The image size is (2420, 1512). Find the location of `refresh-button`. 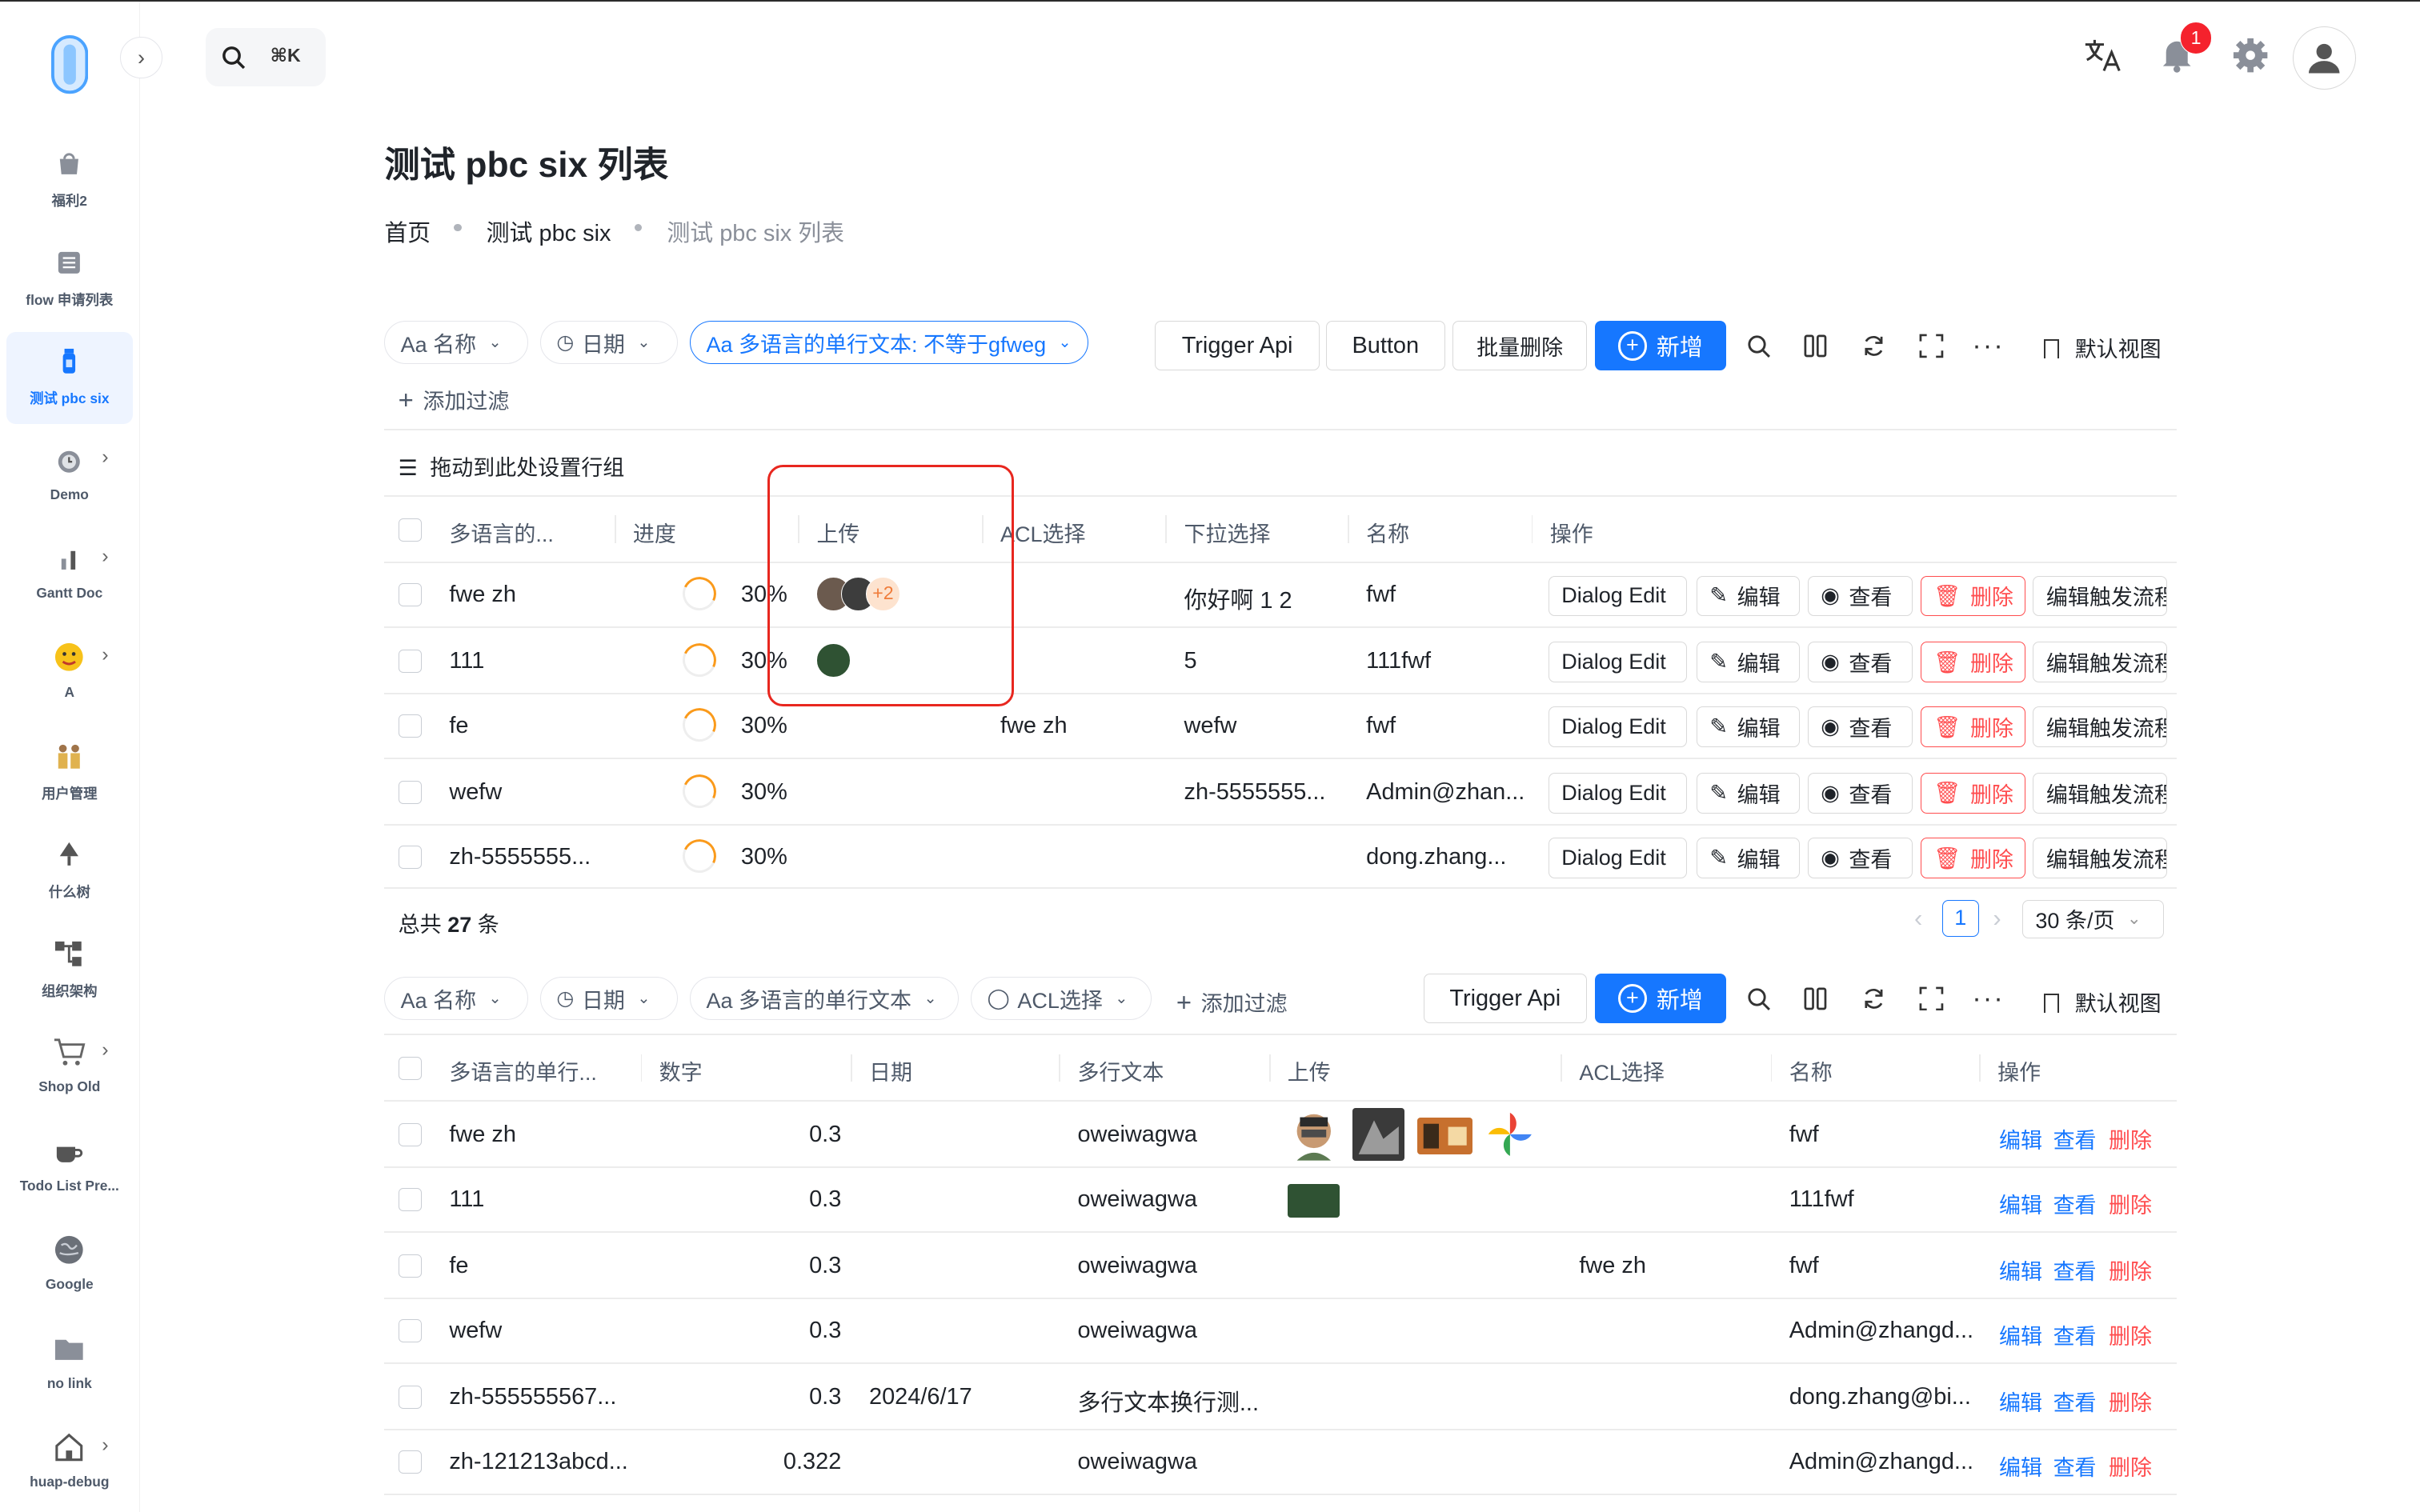

refresh-button is located at coordinates (1874, 998).